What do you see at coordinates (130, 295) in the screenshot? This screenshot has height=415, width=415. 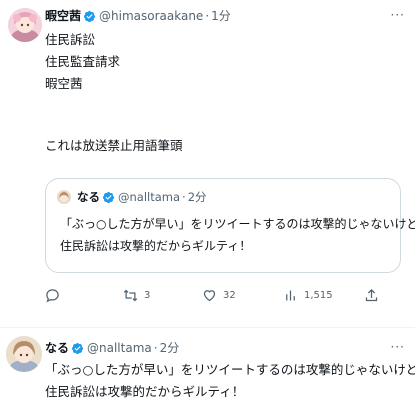 I see `retweet-icon` at bounding box center [130, 295].